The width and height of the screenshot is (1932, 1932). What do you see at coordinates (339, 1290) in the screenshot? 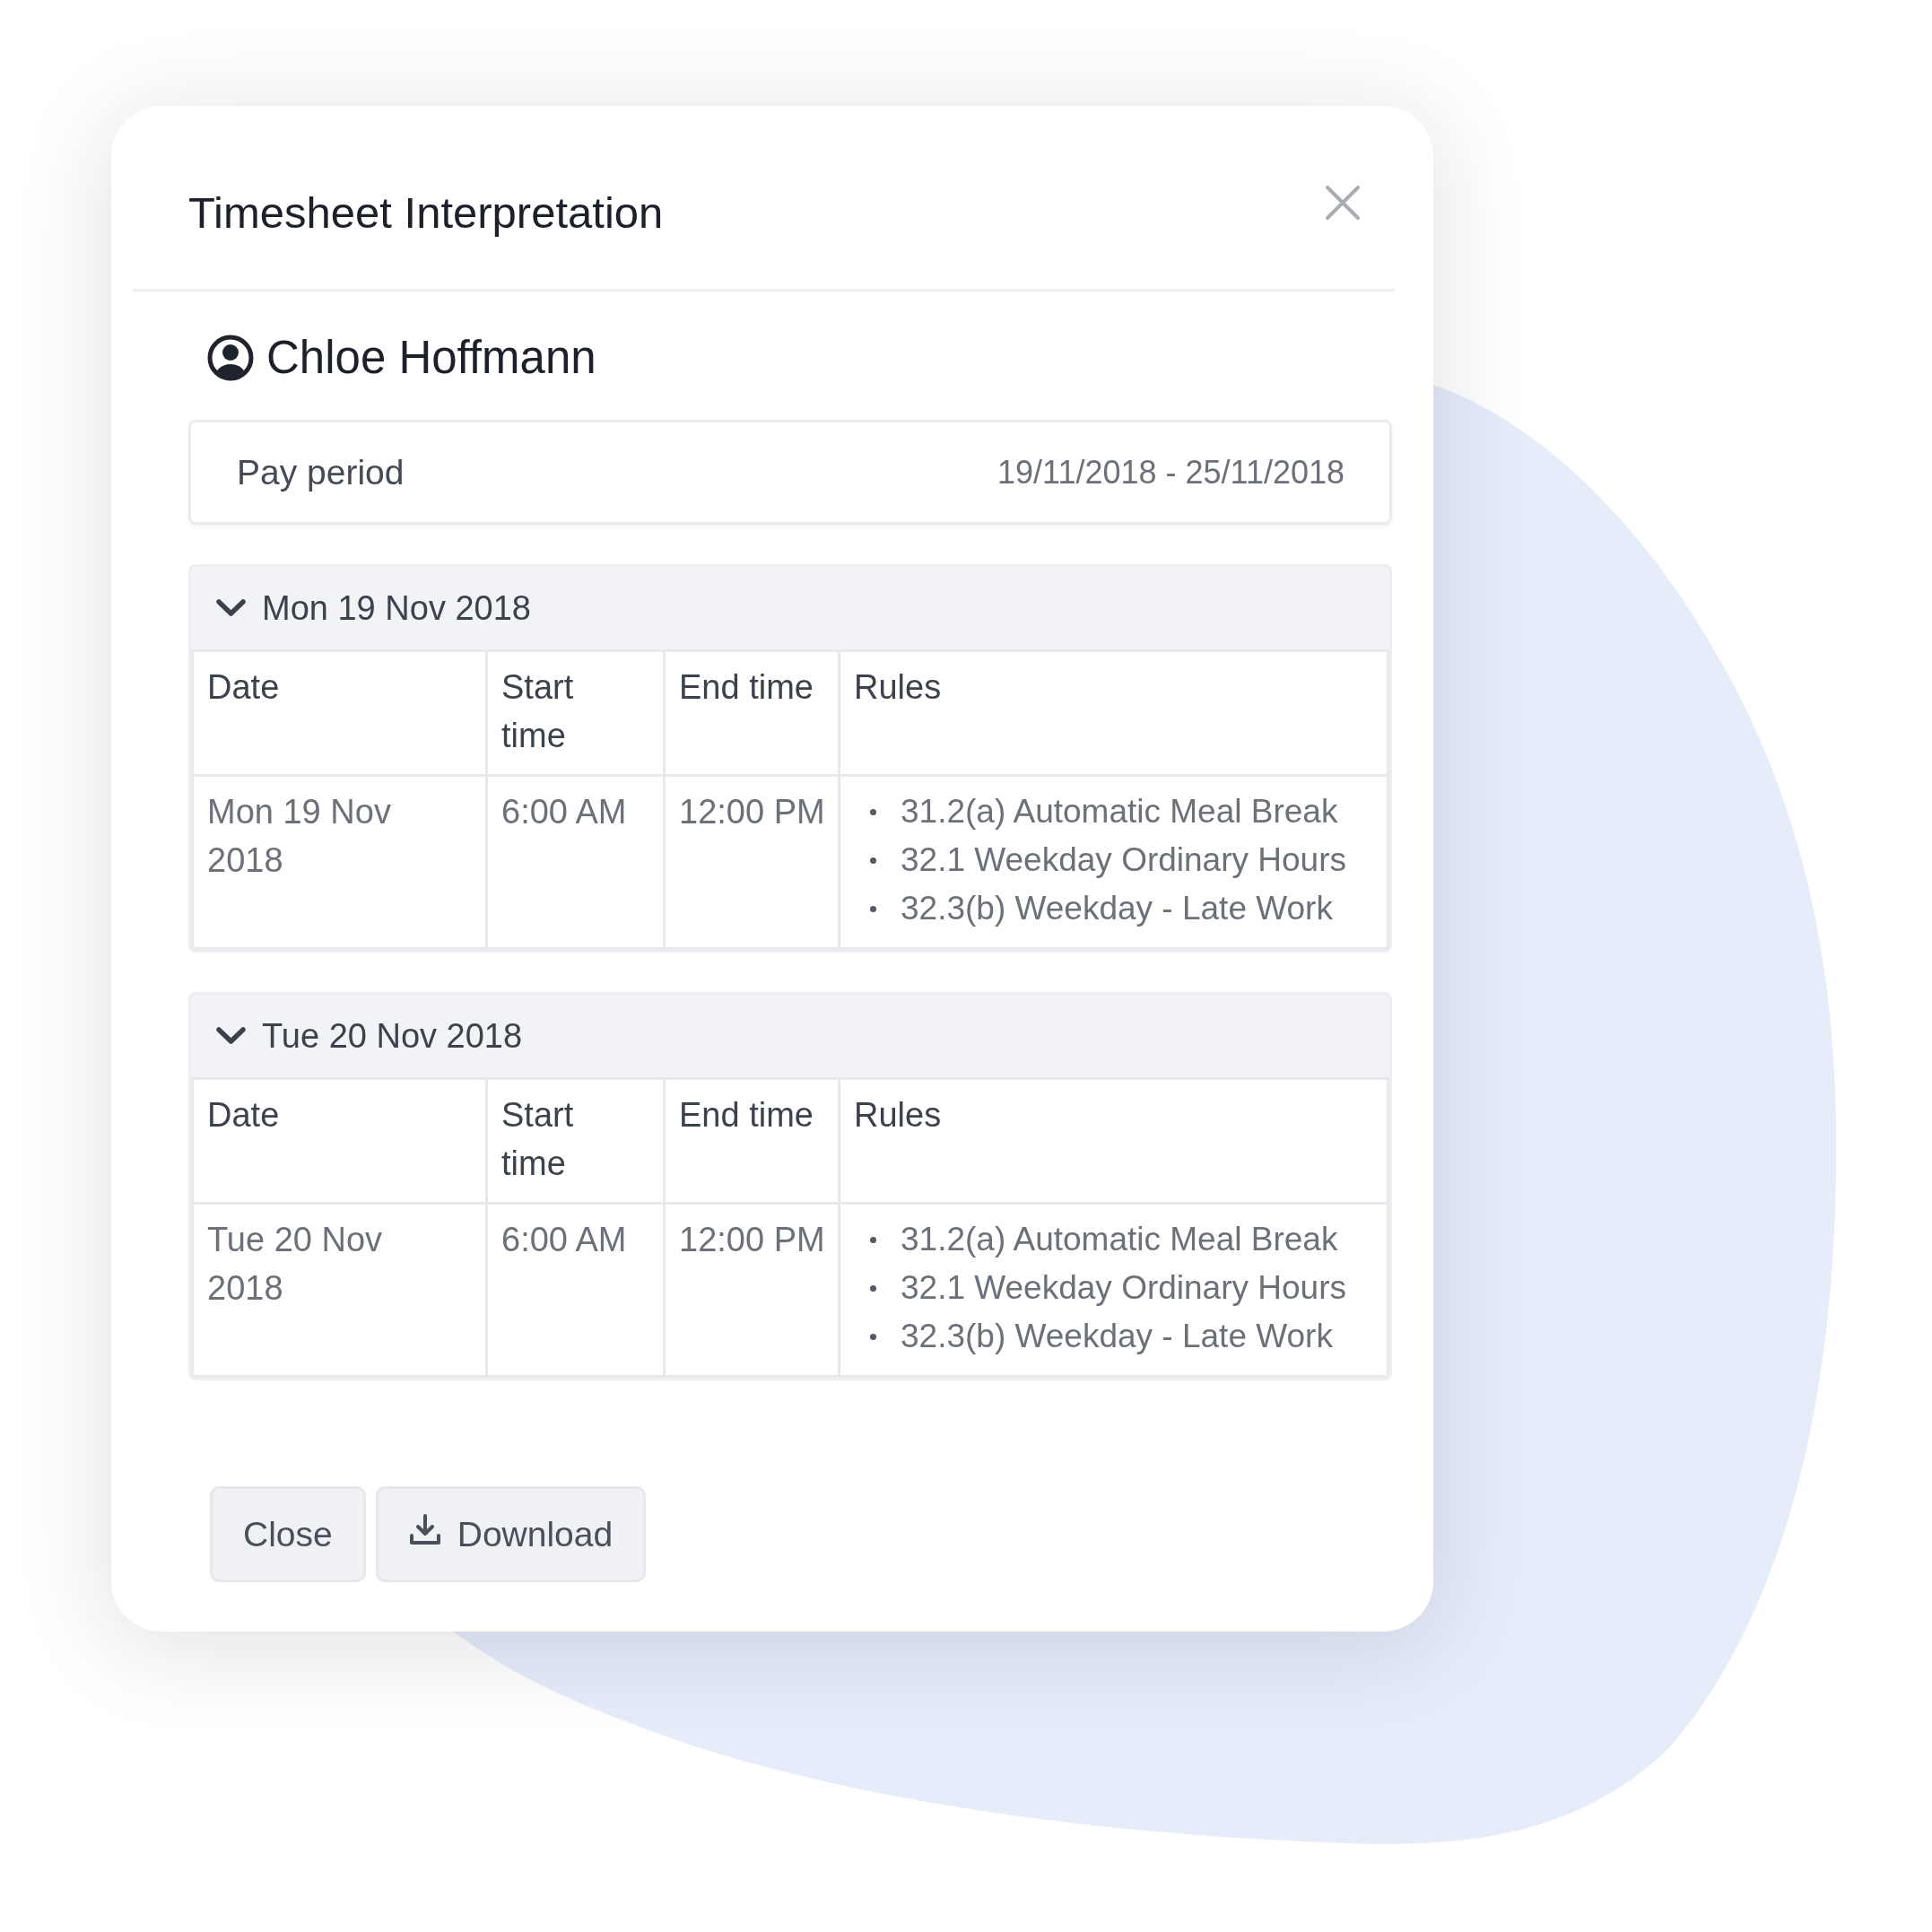
I see `table-cell: Tue 20 Nov 2018` at bounding box center [339, 1290].